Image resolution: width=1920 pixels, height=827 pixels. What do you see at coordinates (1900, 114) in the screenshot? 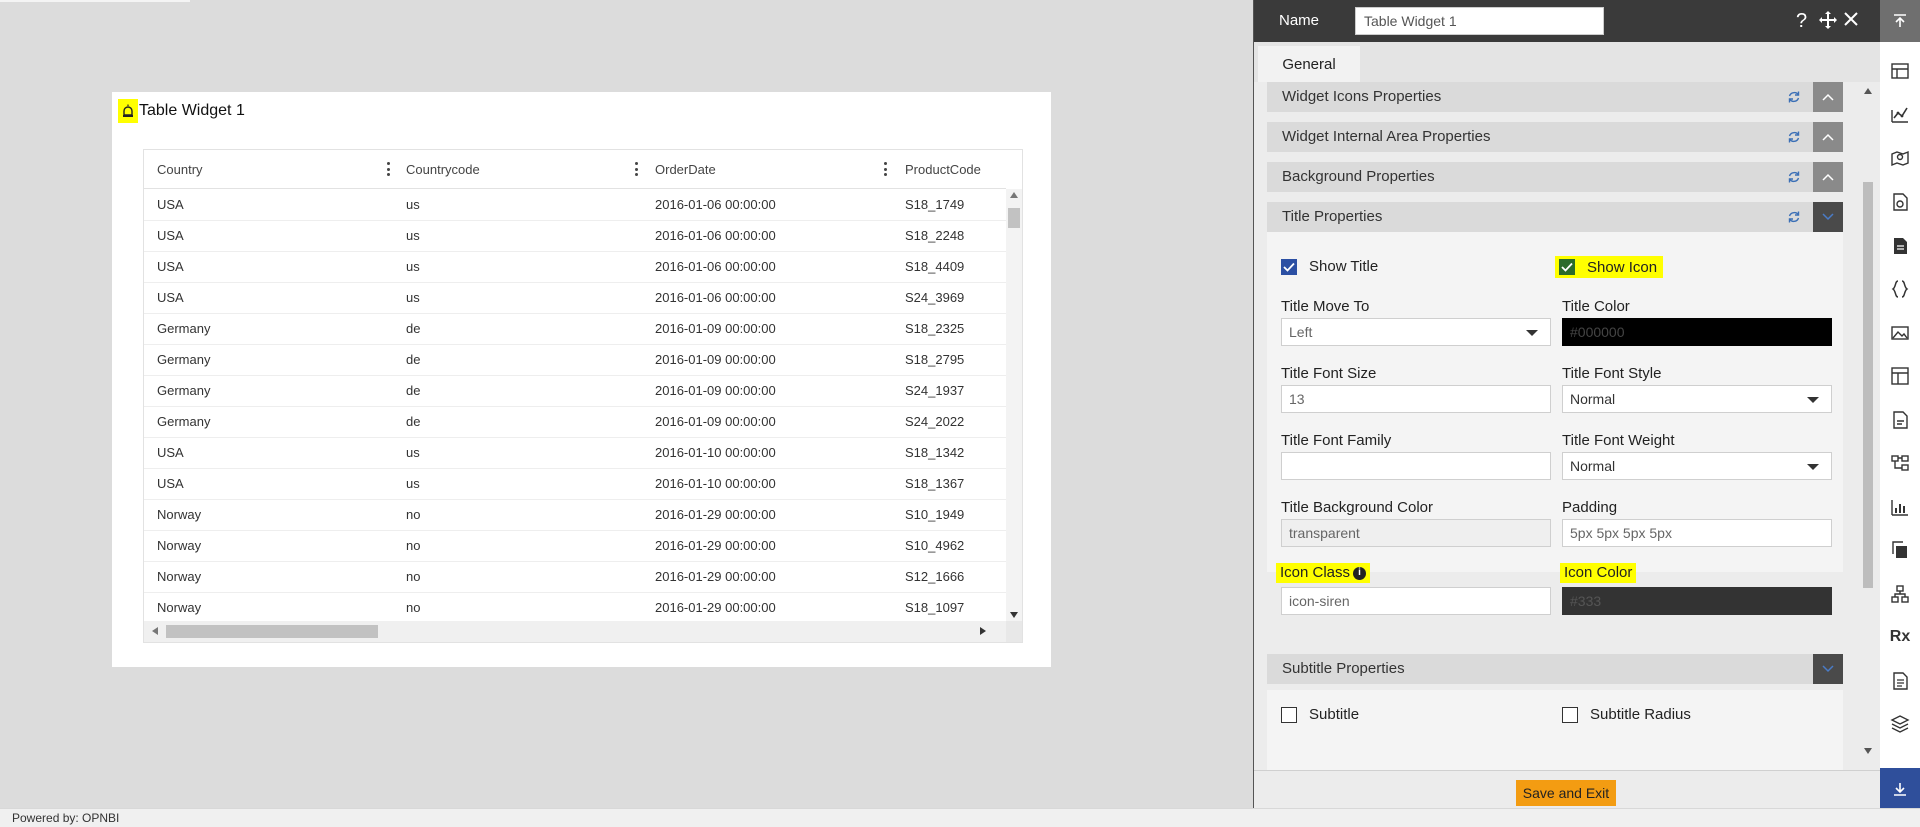
I see `line-chart-icon` at bounding box center [1900, 114].